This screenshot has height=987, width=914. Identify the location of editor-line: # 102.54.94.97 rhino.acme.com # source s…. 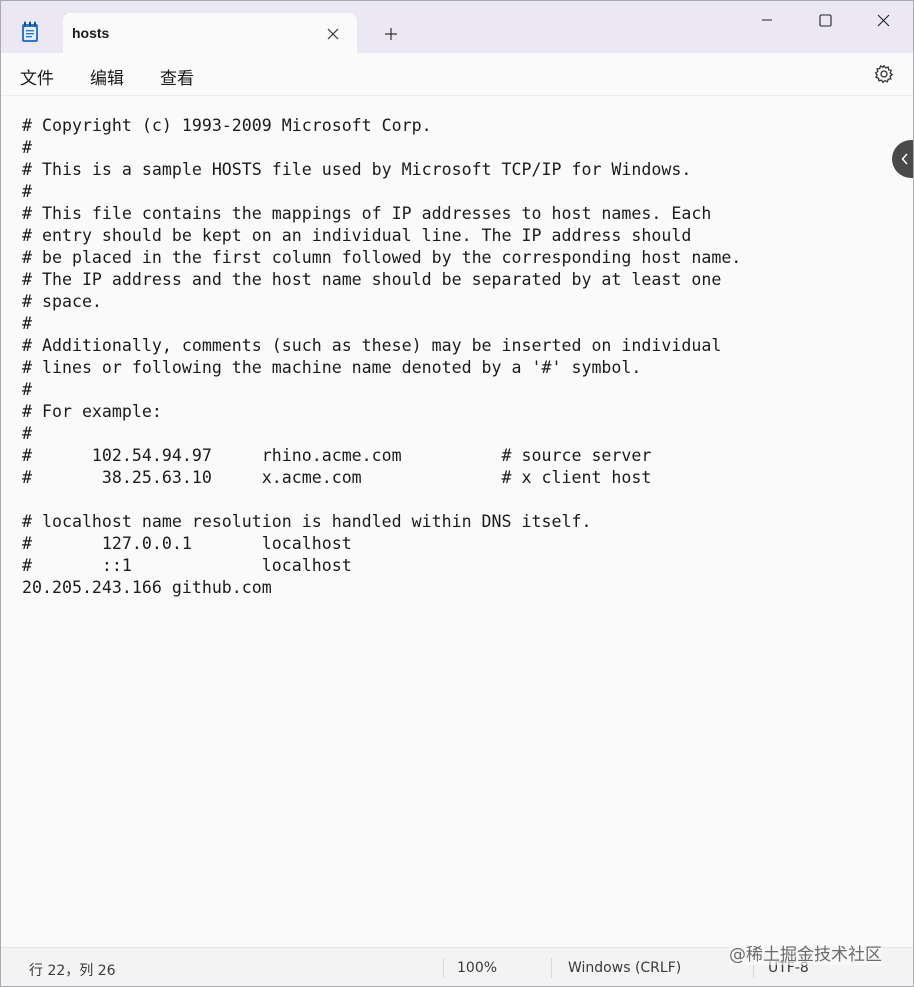
(381, 456).